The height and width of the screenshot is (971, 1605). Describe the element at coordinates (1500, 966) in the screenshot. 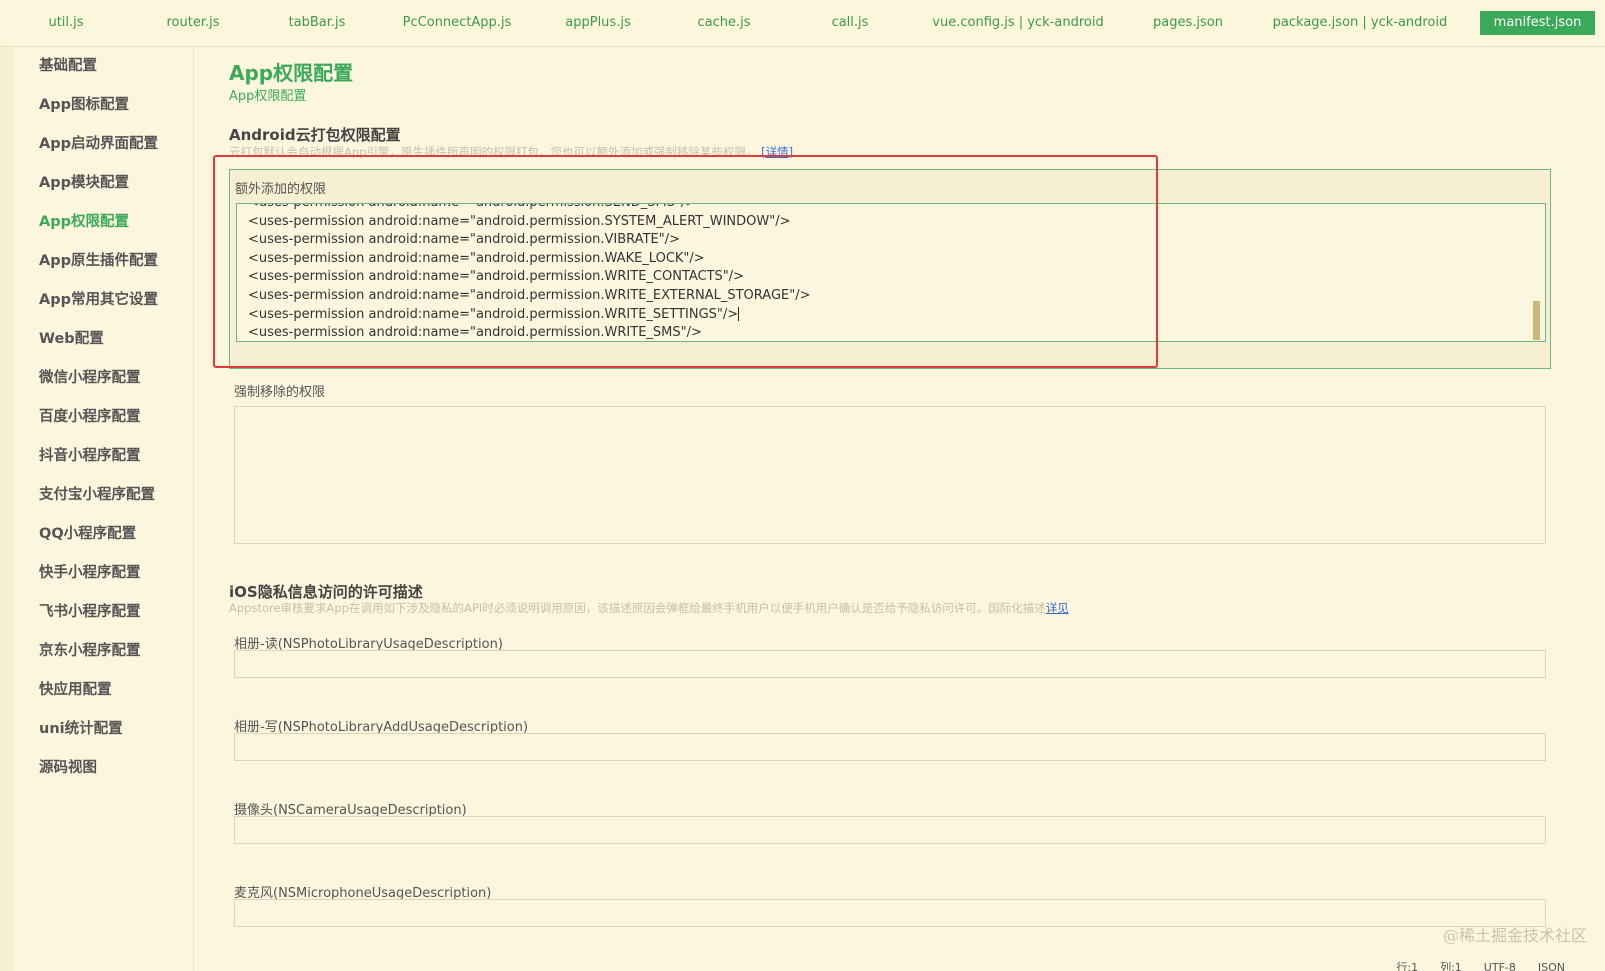

I see `status-encoding: UTF-8` at that location.